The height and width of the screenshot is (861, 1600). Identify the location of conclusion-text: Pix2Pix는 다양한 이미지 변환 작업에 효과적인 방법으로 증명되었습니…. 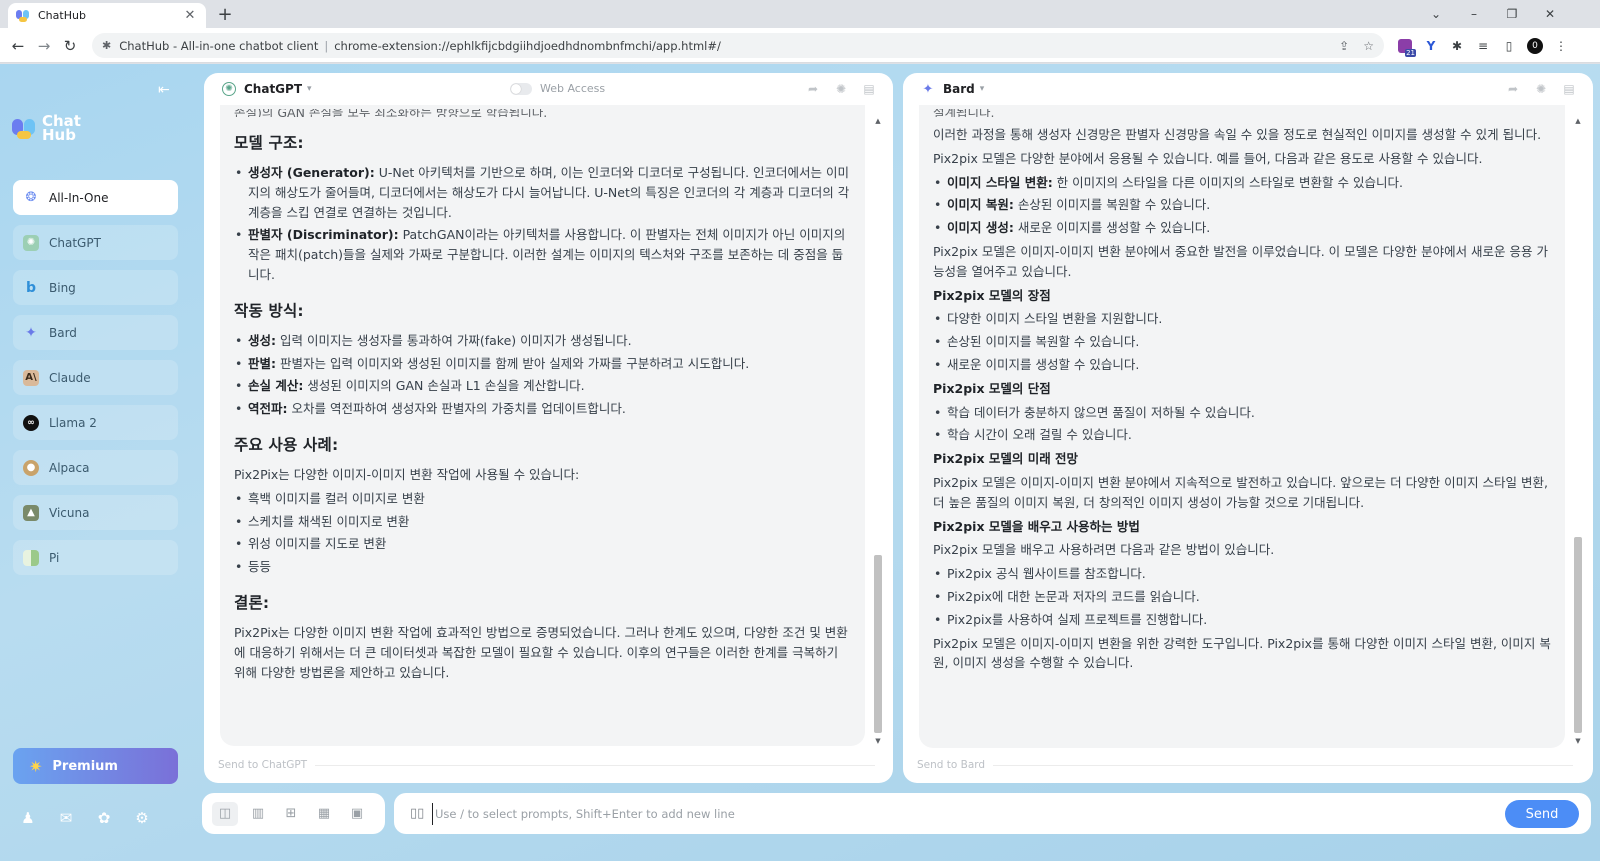
(541, 652).